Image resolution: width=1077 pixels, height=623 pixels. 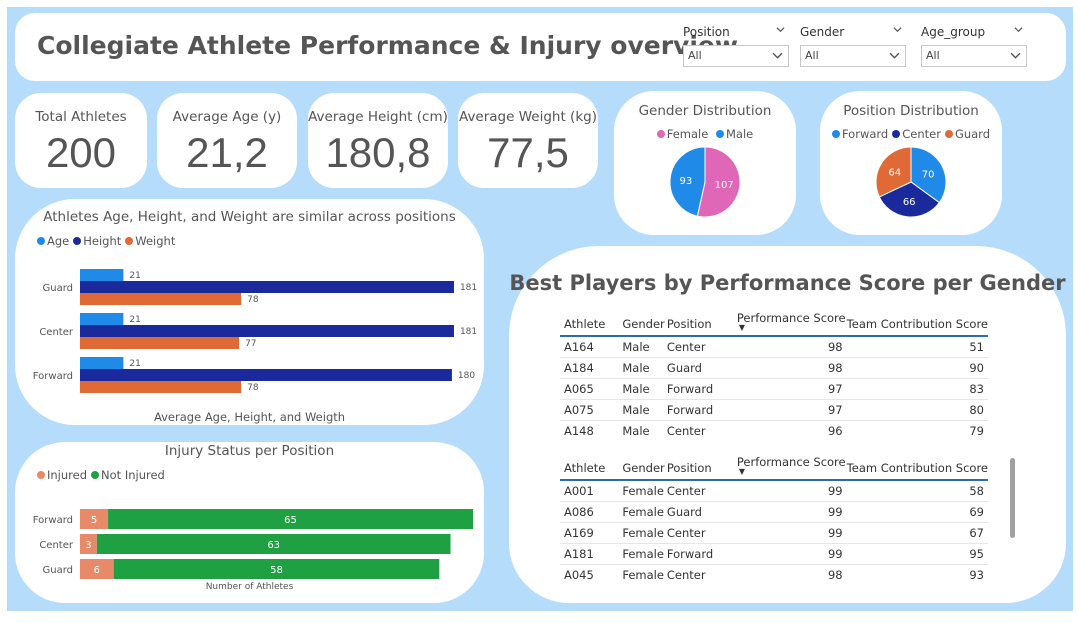 I want to click on age-group-dropdown: All, so click(x=974, y=56).